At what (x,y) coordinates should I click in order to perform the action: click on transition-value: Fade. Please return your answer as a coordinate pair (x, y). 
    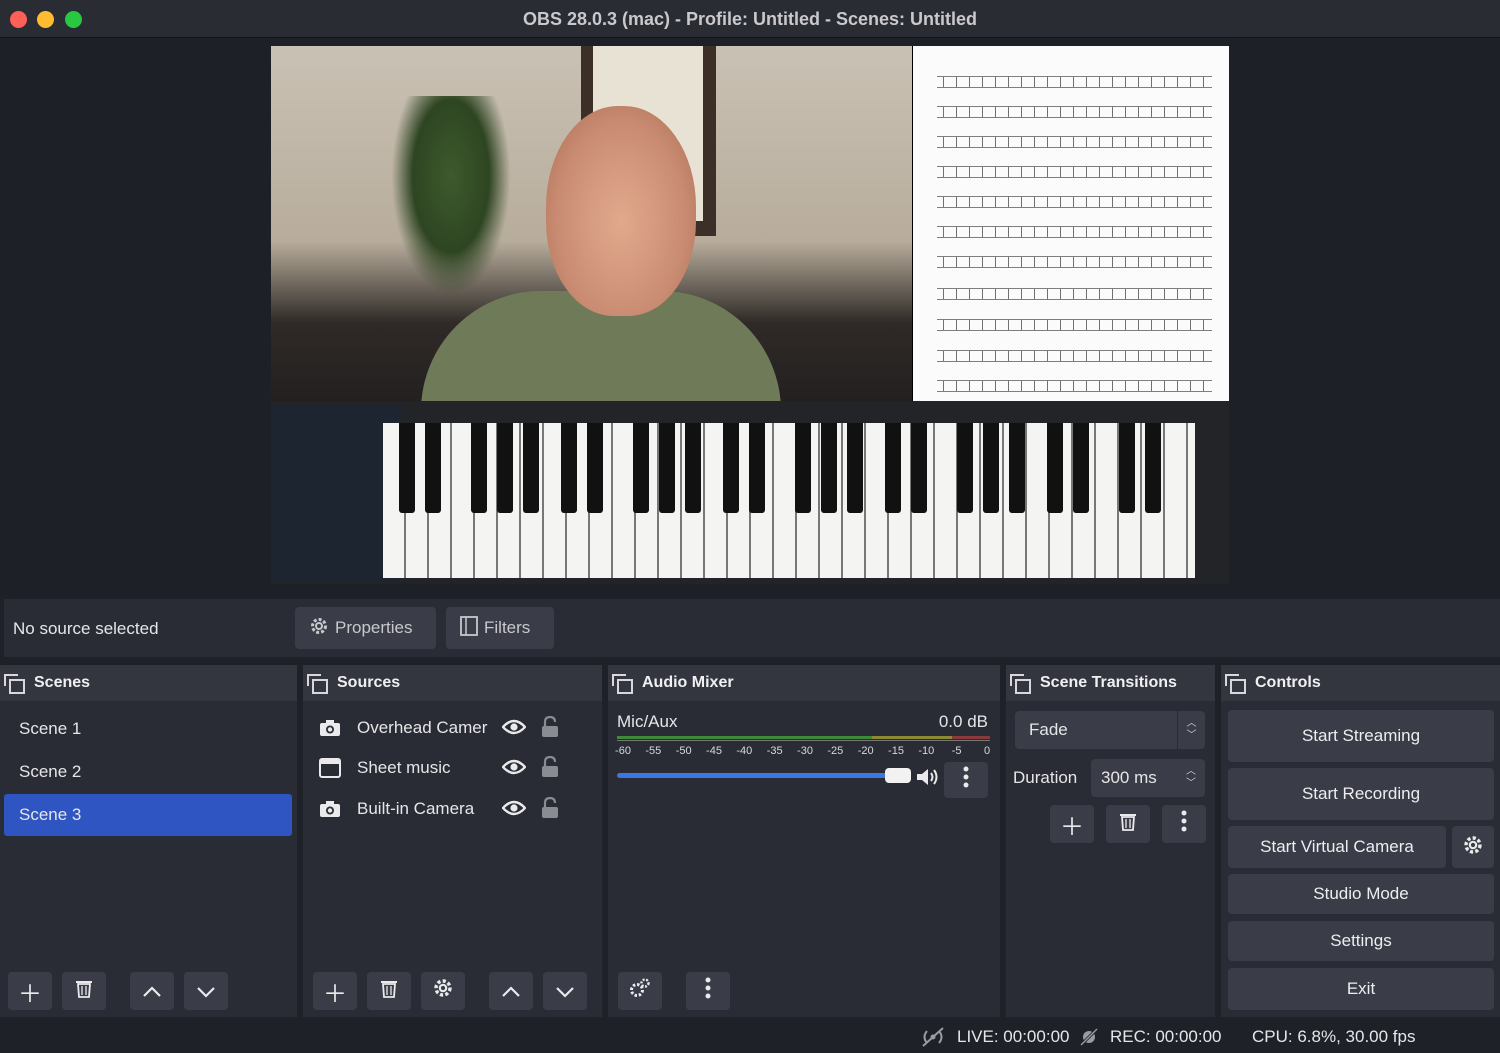
    Looking at the image, I should click on (1048, 729).